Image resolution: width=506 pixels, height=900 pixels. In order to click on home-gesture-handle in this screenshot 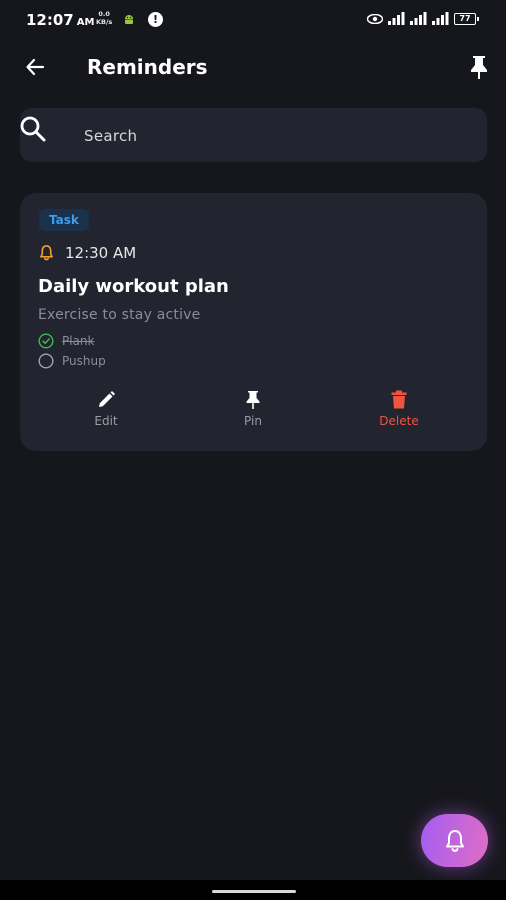, I will do `click(254, 891)`.